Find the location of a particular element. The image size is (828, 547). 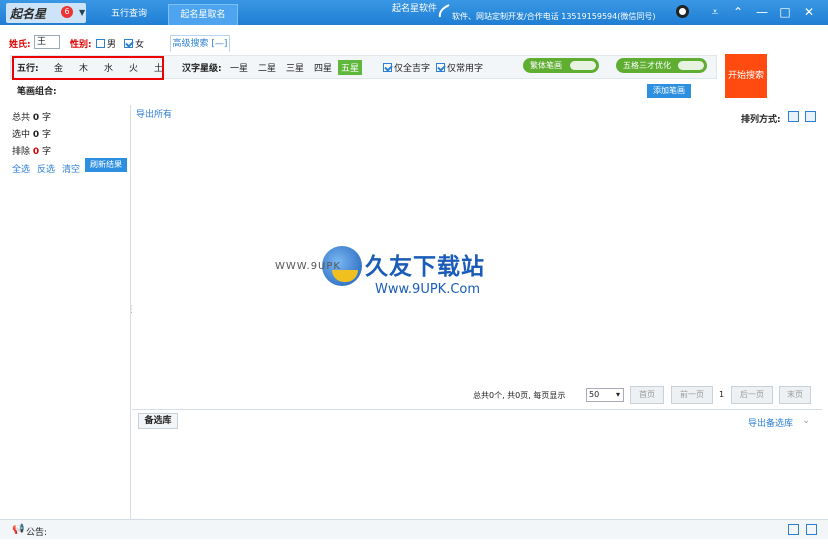

megaphone-icon: 📢 is located at coordinates (18, 529).